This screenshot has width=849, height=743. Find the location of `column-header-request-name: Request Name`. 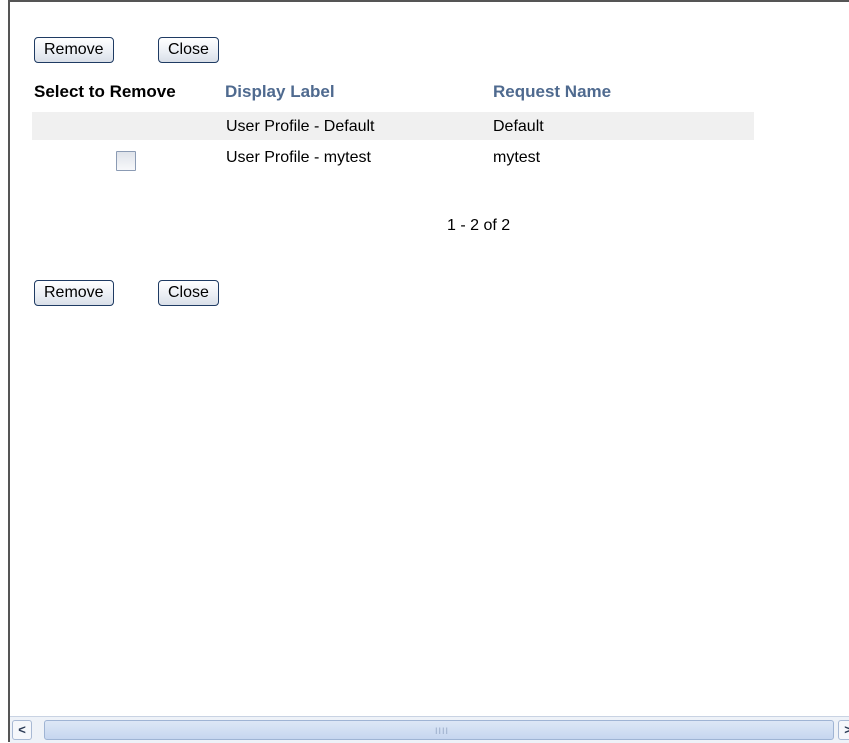

column-header-request-name: Request Name is located at coordinates (552, 92).